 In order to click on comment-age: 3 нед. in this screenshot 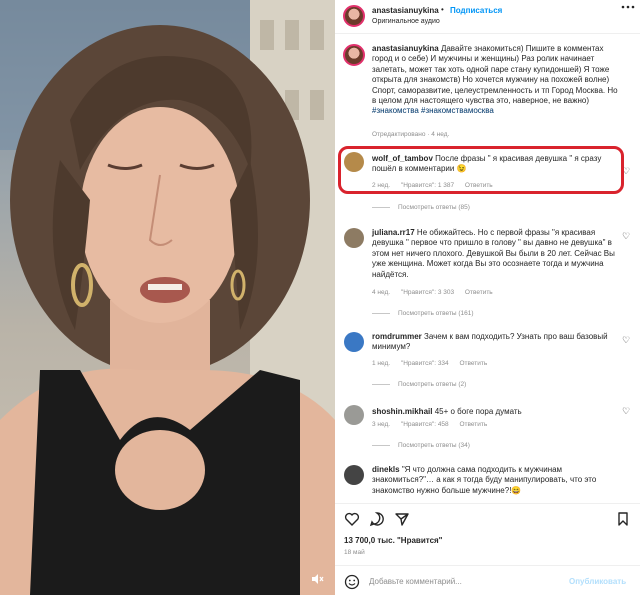, I will do `click(381, 424)`.